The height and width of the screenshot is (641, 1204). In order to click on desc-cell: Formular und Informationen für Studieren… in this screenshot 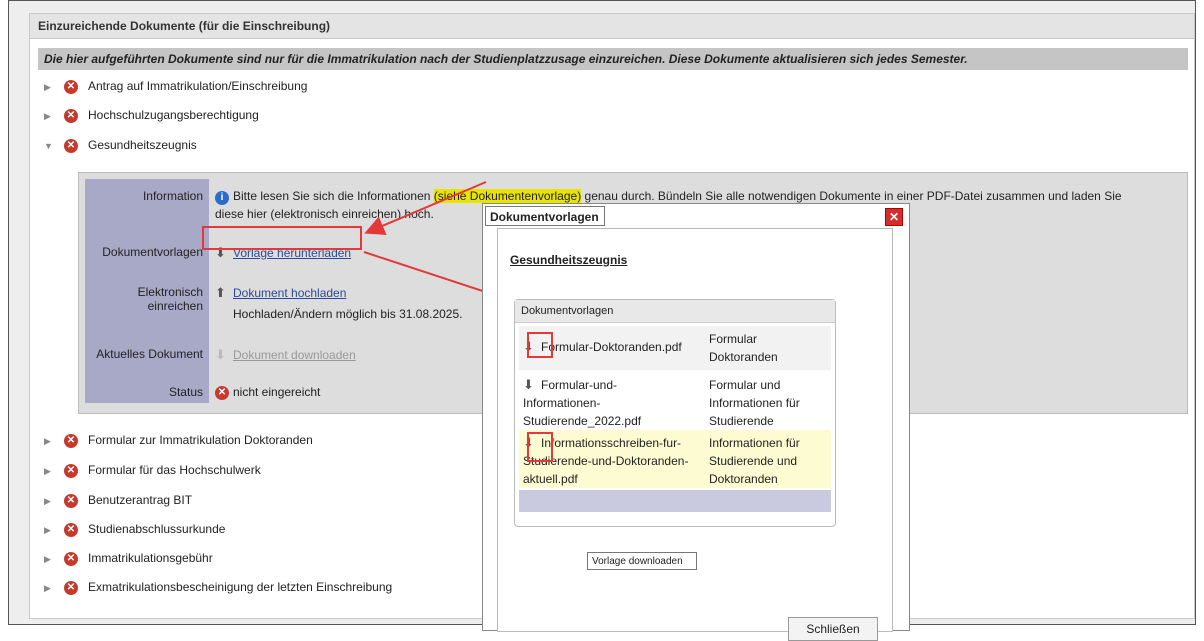, I will do `click(754, 403)`.